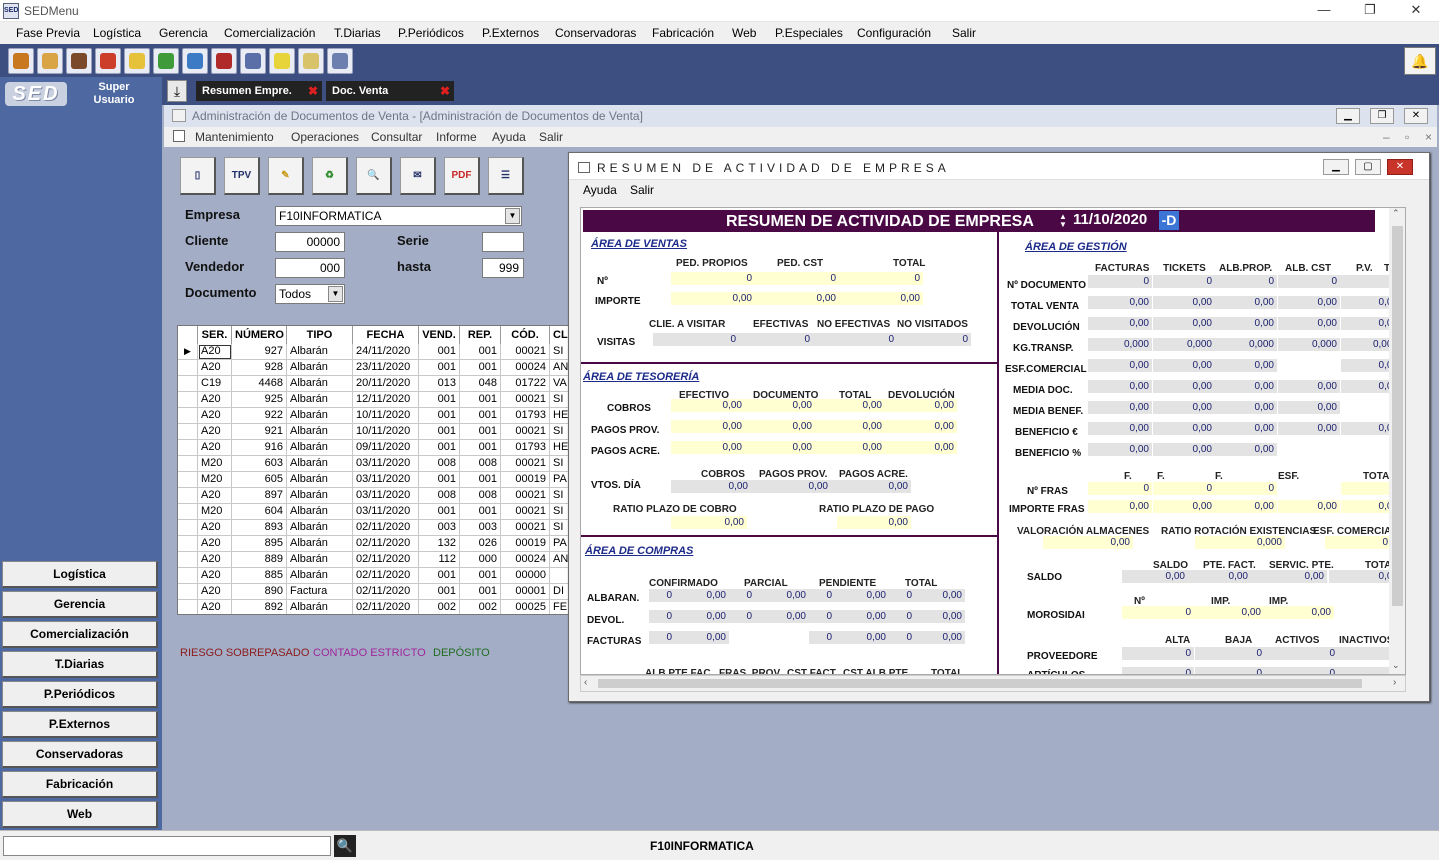  What do you see at coordinates (234, 137) in the screenshot?
I see `adm-menu-mantenimiento: Mantenimiento` at bounding box center [234, 137].